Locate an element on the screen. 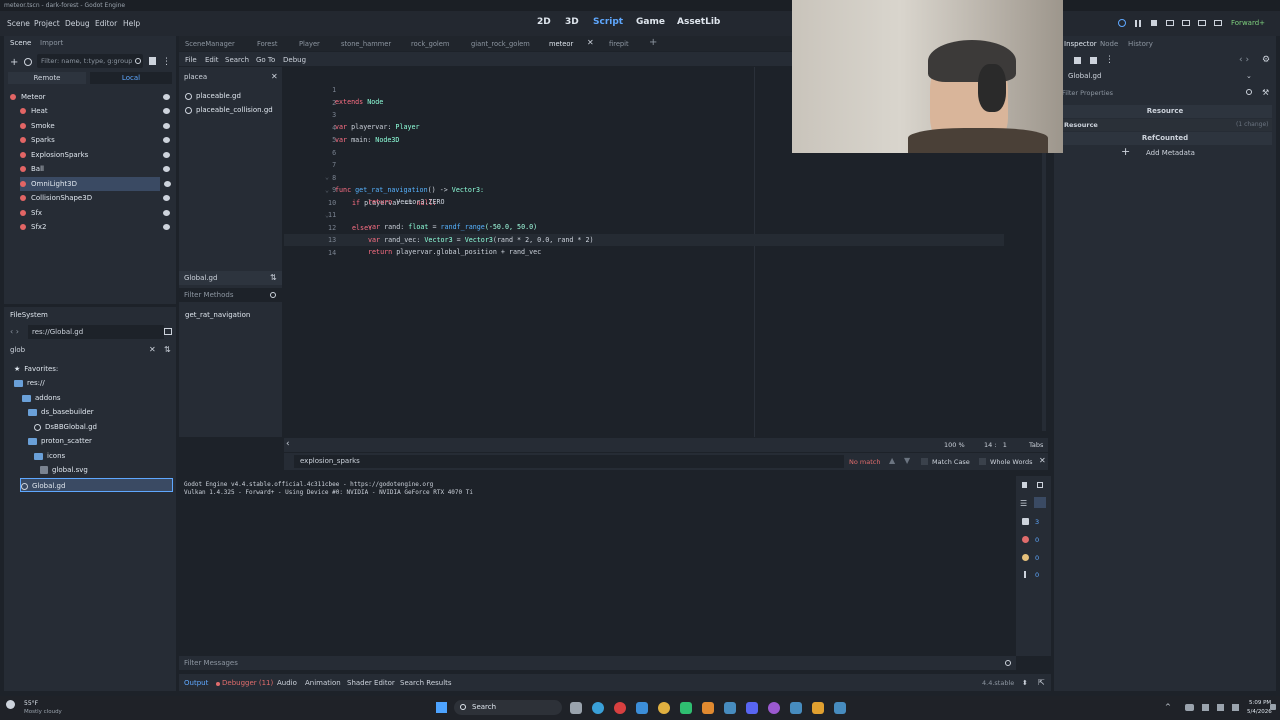 This screenshot has width=1280, height=720. workspace-3d: 3D is located at coordinates (572, 22).